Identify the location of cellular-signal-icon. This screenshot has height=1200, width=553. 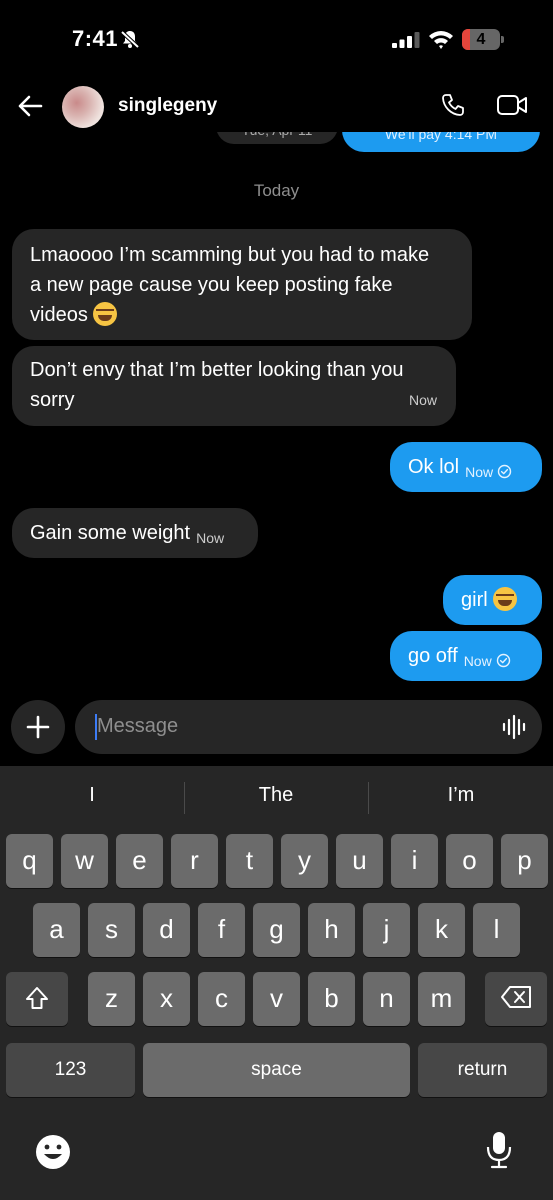
(406, 40).